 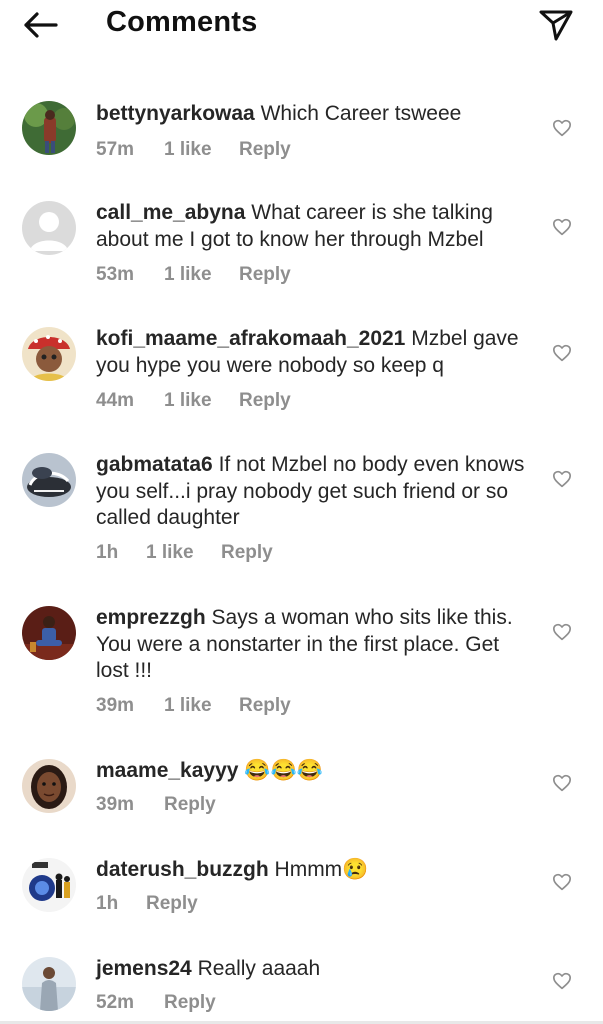 What do you see at coordinates (301, 25) in the screenshot?
I see `header-bar: Comments` at bounding box center [301, 25].